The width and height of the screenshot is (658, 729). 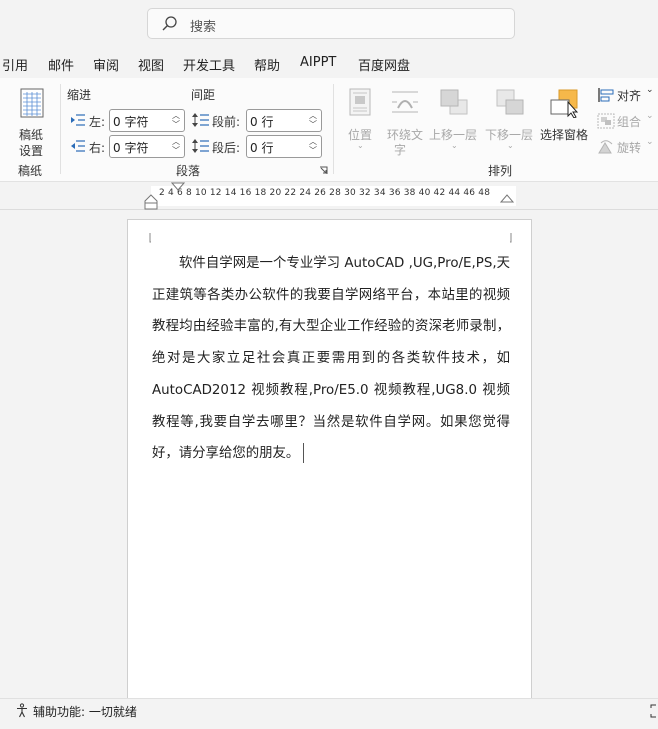 I want to click on spacing-before-spinner: ︿ ﹀, so click(x=313, y=120).